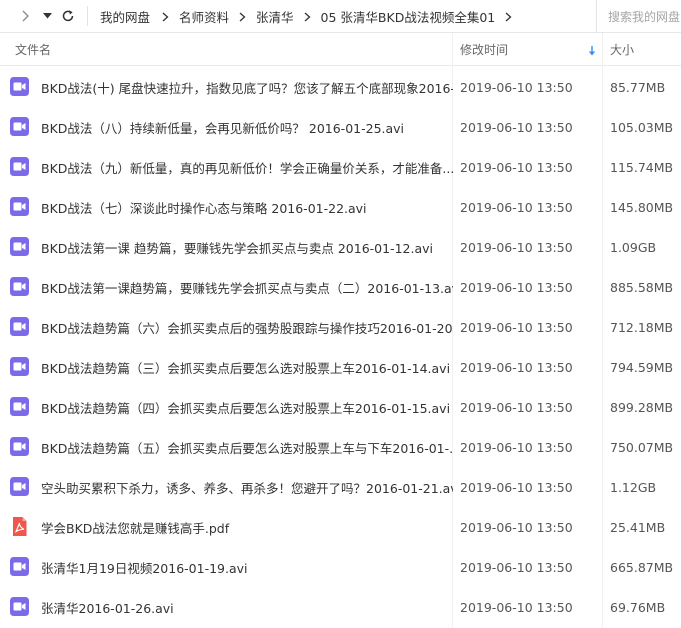 The height and width of the screenshot is (628, 681). I want to click on toolbar-divider, so click(87, 16).